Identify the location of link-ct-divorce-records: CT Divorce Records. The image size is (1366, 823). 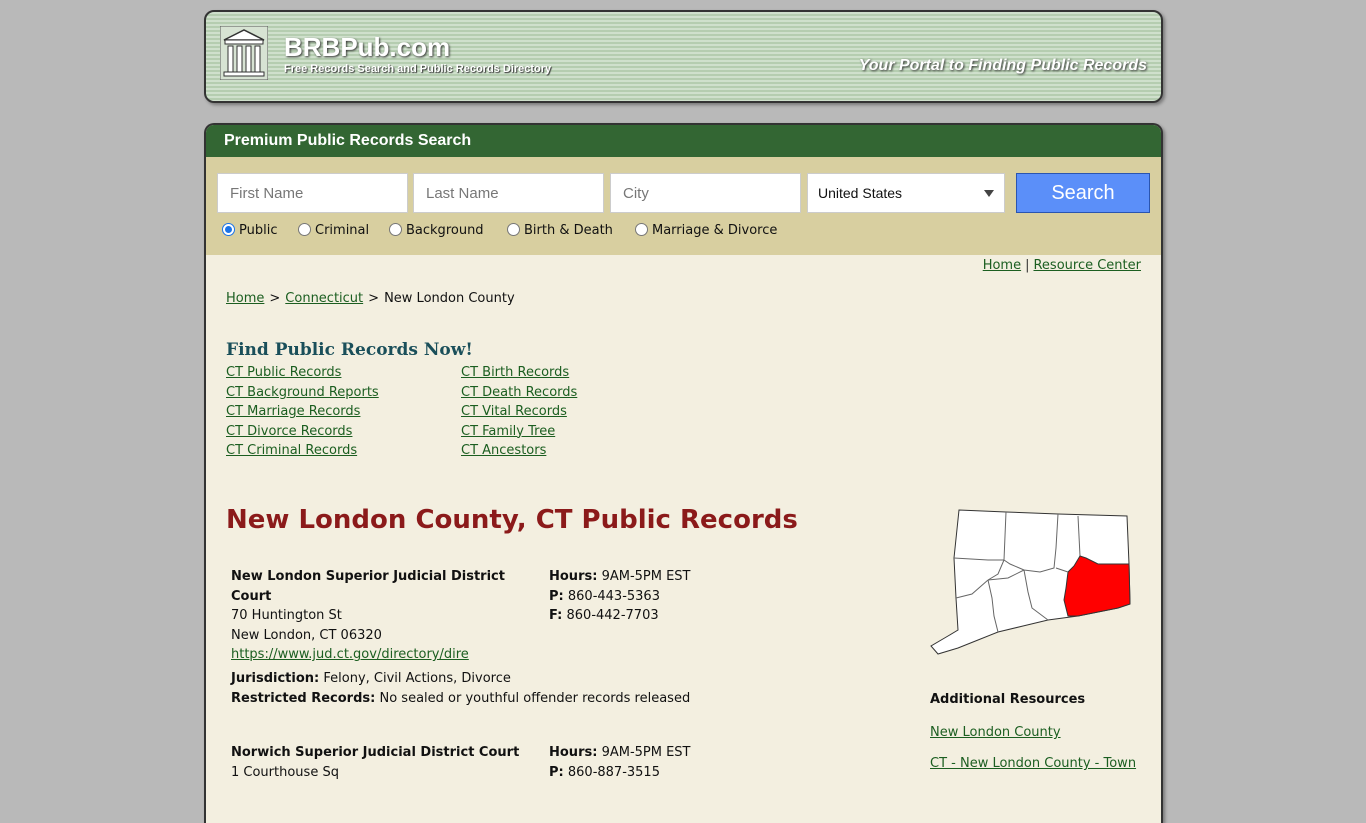
(302, 432).